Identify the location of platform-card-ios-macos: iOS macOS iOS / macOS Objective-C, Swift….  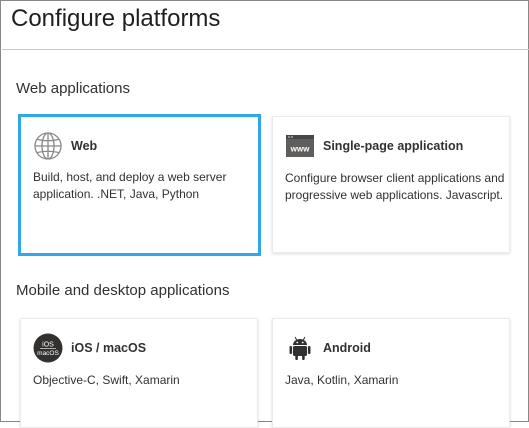
(139, 373).